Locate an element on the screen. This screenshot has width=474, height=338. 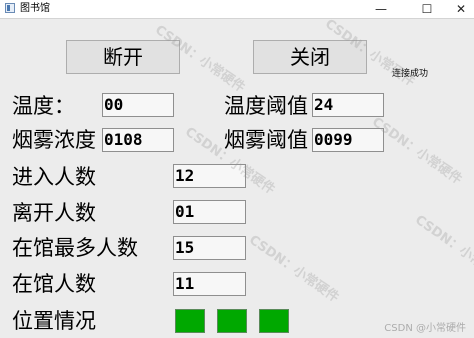
entered-count-label: 进入人数 is located at coordinates (54, 177).